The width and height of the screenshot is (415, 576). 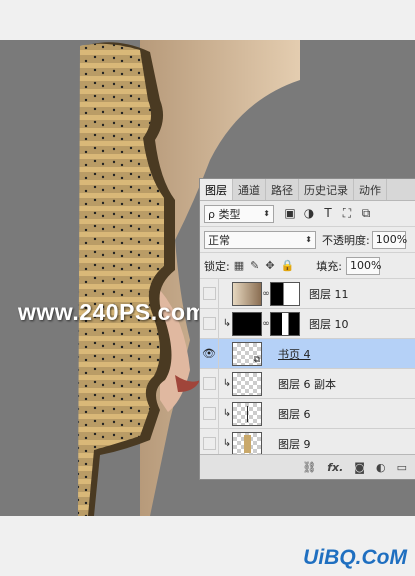 I want to click on lock-label: 锁定:, so click(x=217, y=266).